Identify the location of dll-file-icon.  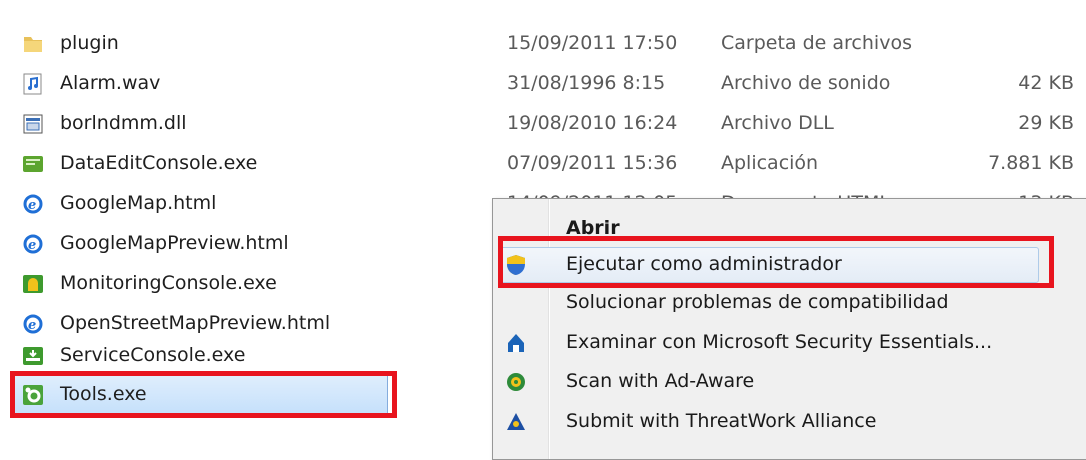
(33, 124).